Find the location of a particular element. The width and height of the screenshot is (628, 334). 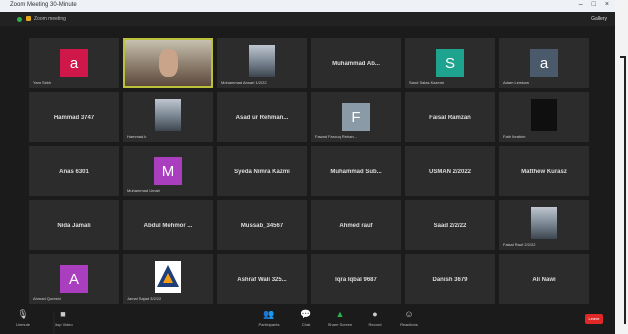

participant-tile: Fatir Ibrahim is located at coordinates (544, 117).